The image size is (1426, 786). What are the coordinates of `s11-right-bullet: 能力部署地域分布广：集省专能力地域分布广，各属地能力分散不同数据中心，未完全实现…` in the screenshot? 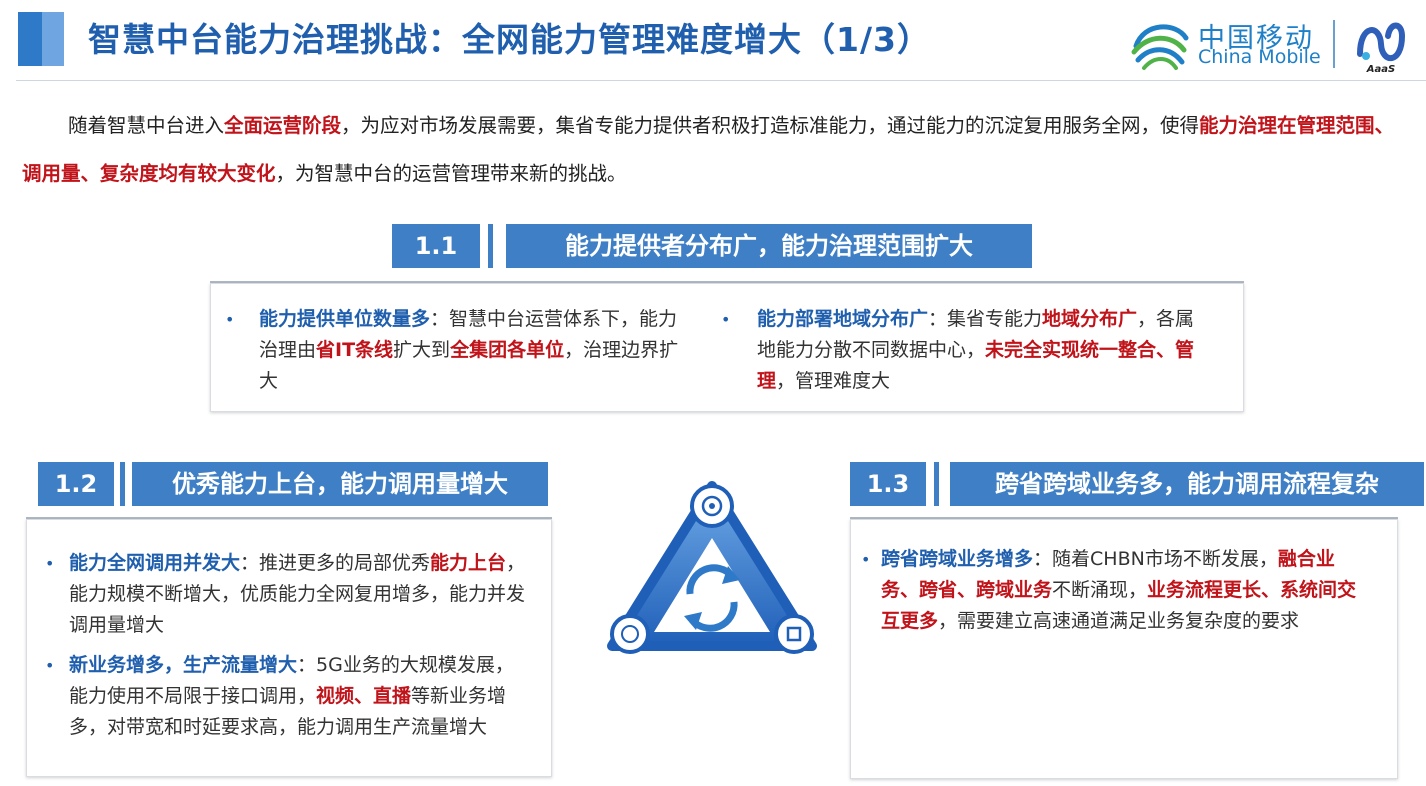 It's located at (983, 350).